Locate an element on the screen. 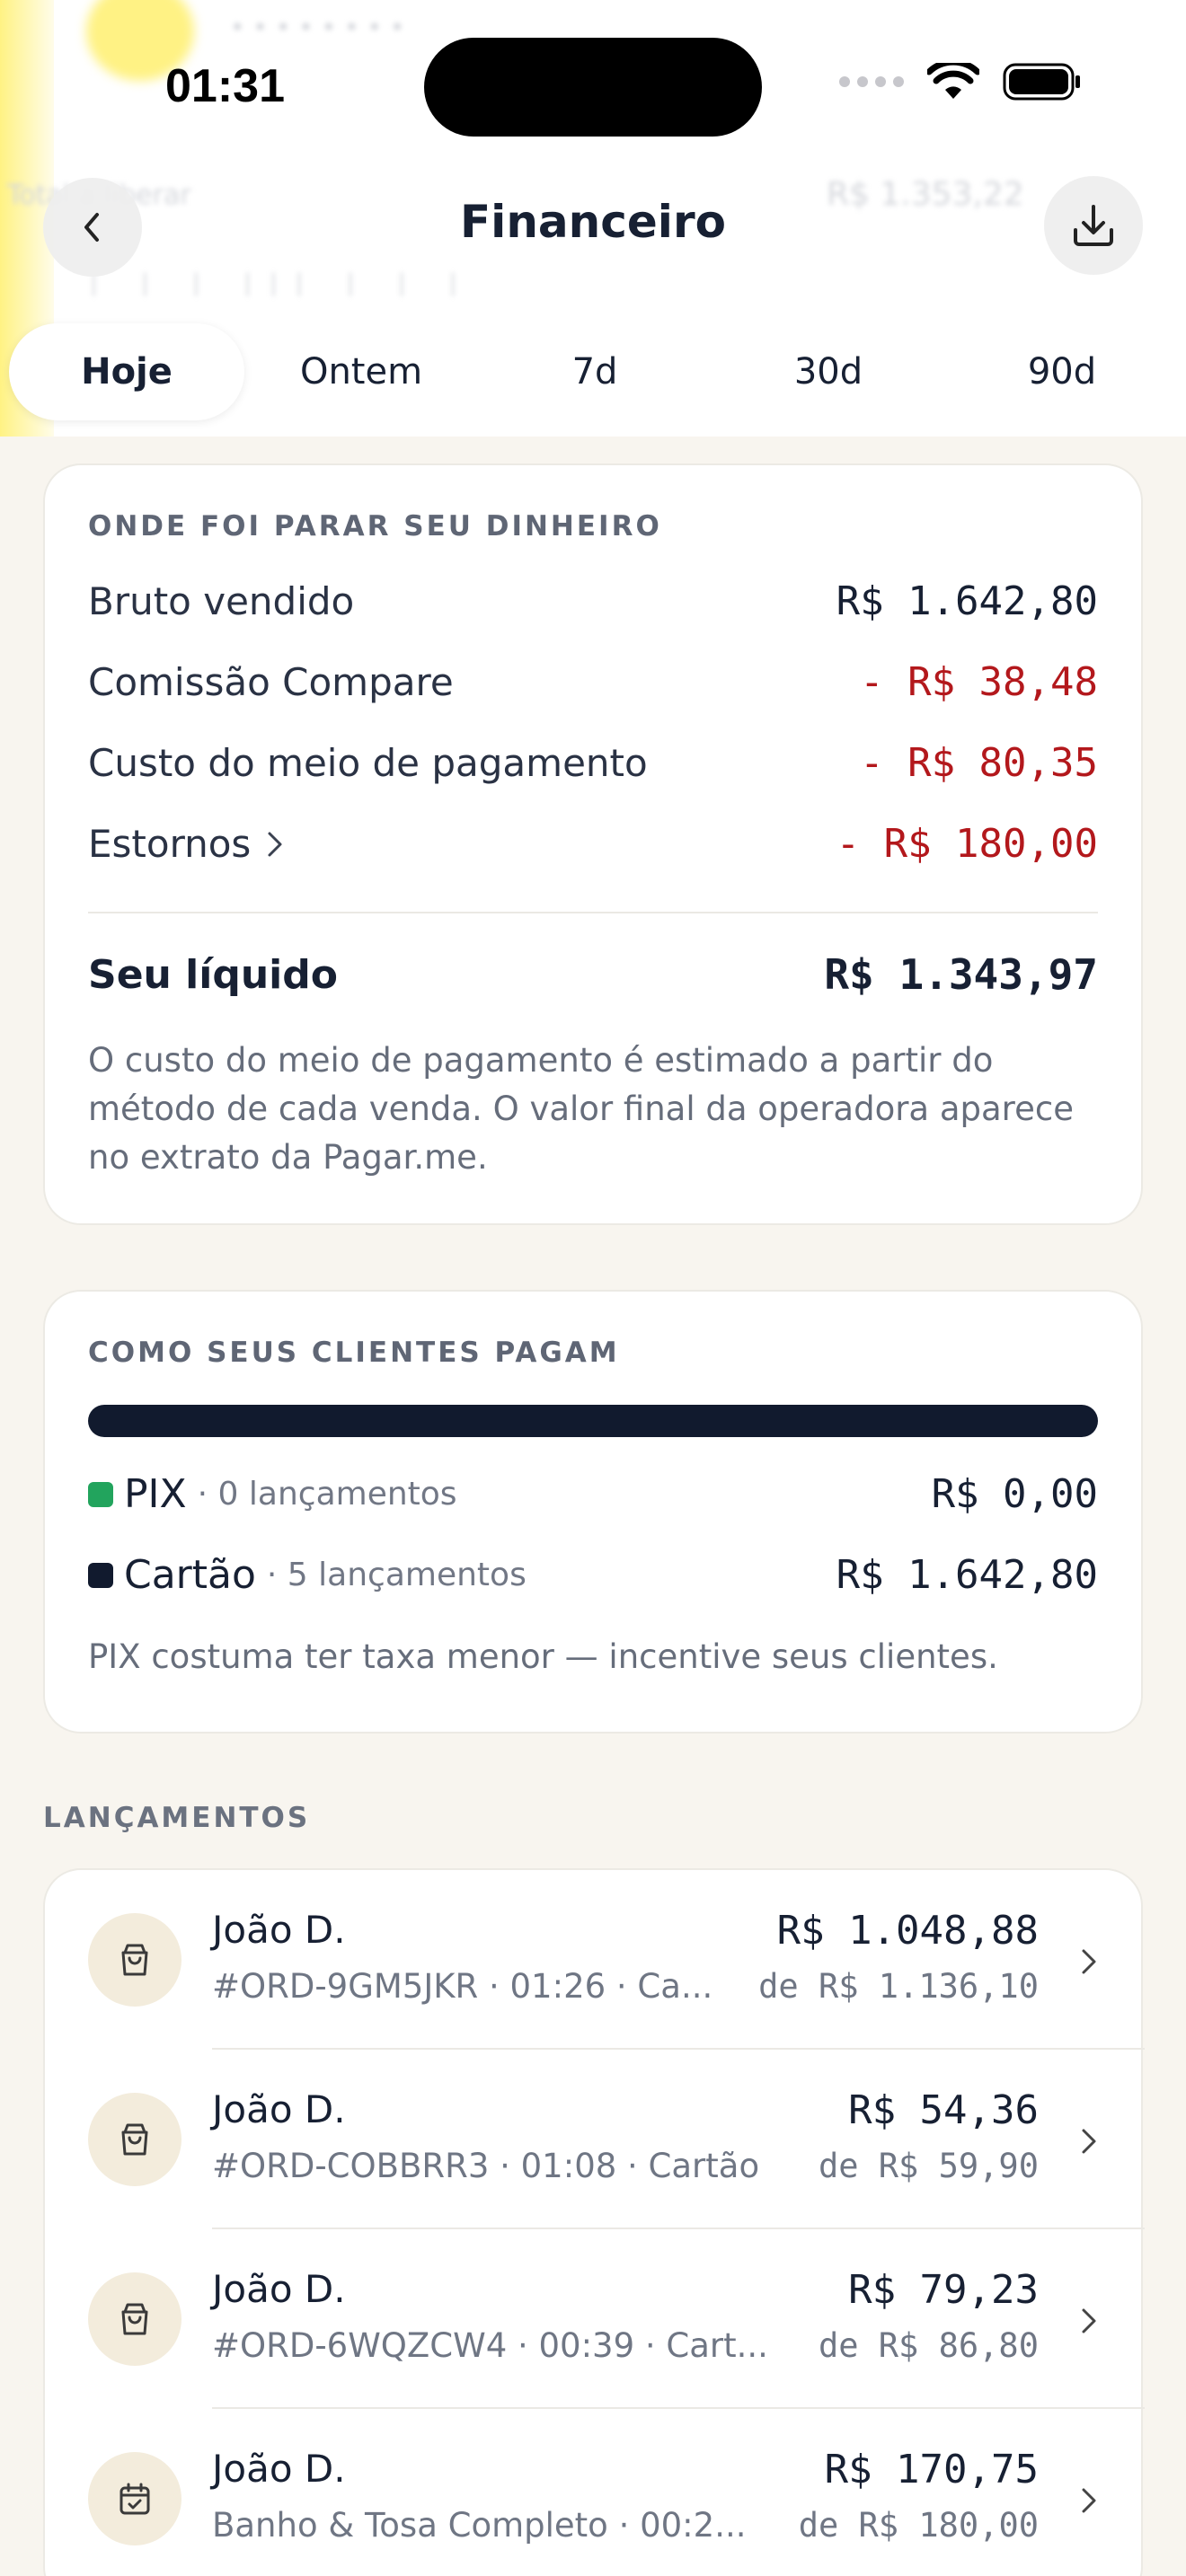 The image size is (1186, 2576). breakdown-value: - R$ 180,00 is located at coordinates (967, 844).